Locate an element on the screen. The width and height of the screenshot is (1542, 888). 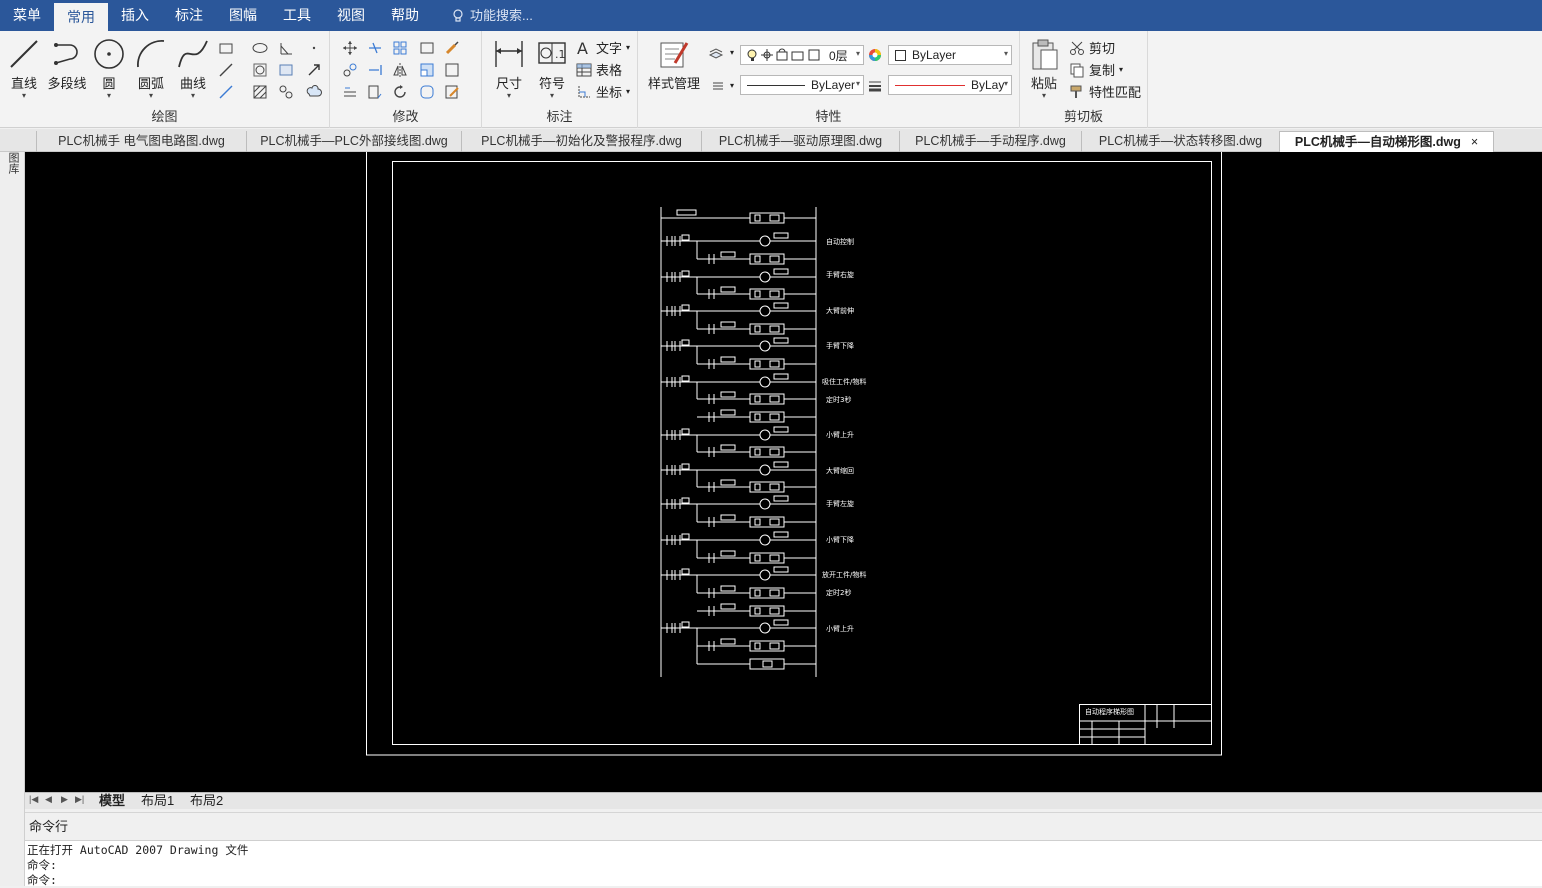
cut-label: 剪切 is located at coordinates (1102, 48).